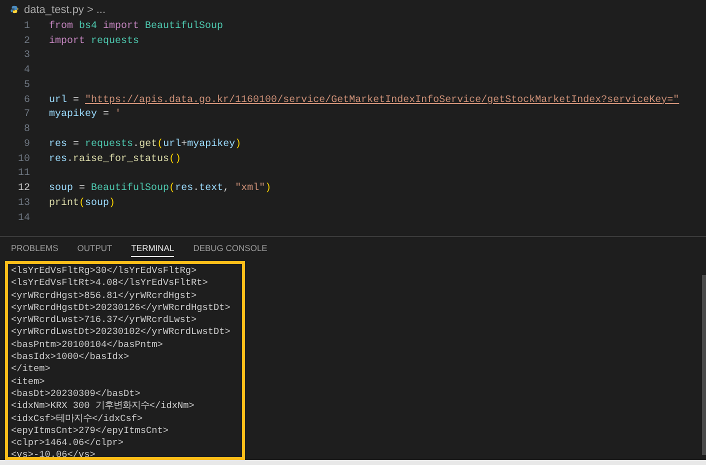  What do you see at coordinates (121, 308) in the screenshot?
I see `terminal-line: <yrWRcrdHgstDt>20230126</yrWRcrdHgstDt>` at bounding box center [121, 308].